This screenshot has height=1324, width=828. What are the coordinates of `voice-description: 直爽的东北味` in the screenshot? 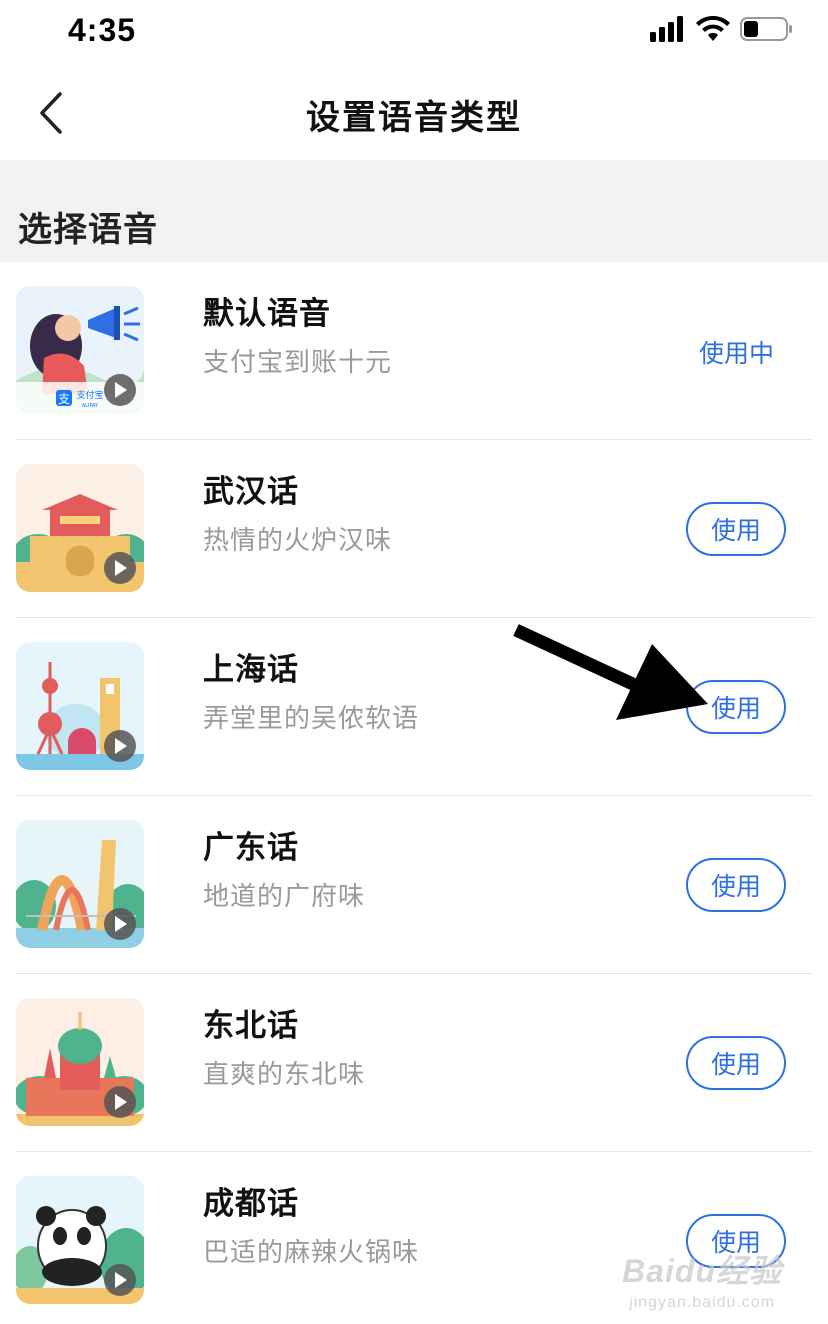 It's located at (284, 1075).